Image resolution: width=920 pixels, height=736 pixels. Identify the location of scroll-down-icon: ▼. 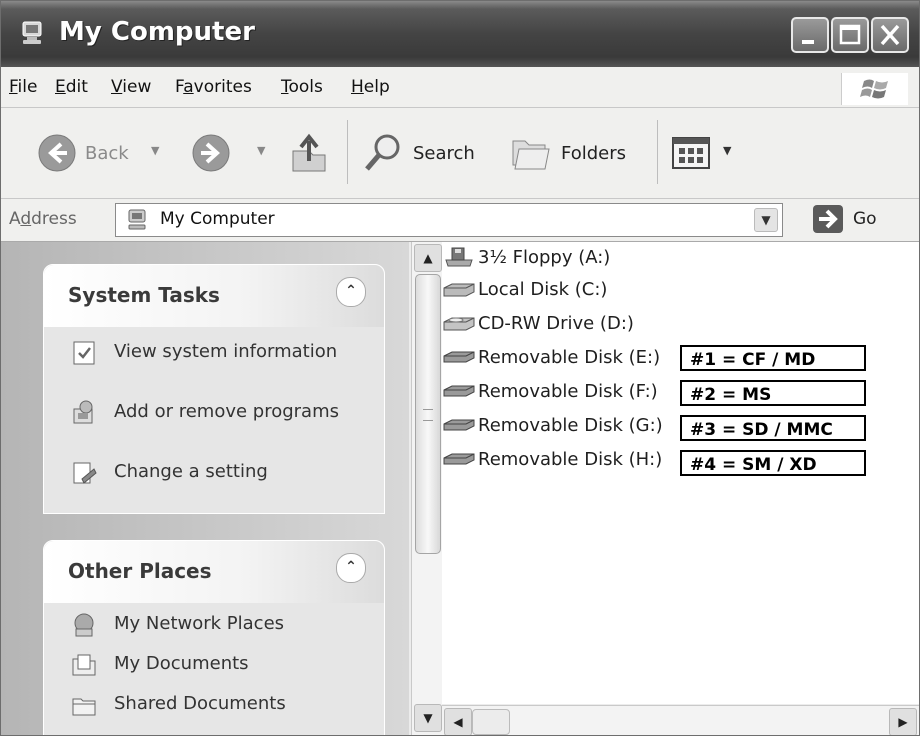
(428, 718).